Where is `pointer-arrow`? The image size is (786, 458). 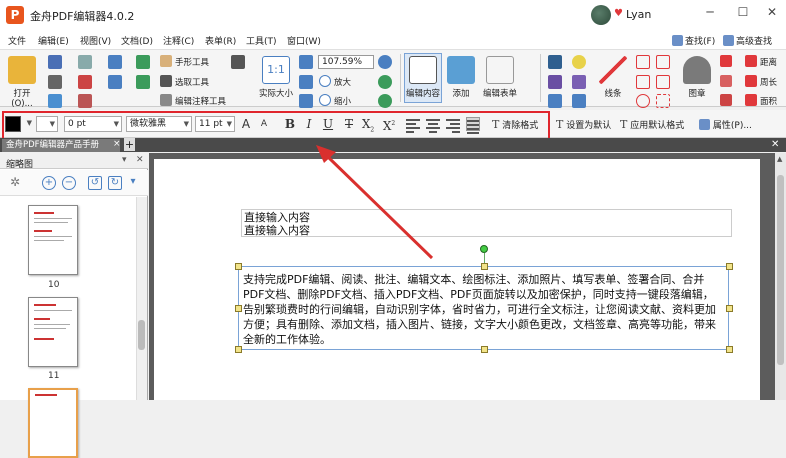 pointer-arrow is located at coordinates (375, 202).